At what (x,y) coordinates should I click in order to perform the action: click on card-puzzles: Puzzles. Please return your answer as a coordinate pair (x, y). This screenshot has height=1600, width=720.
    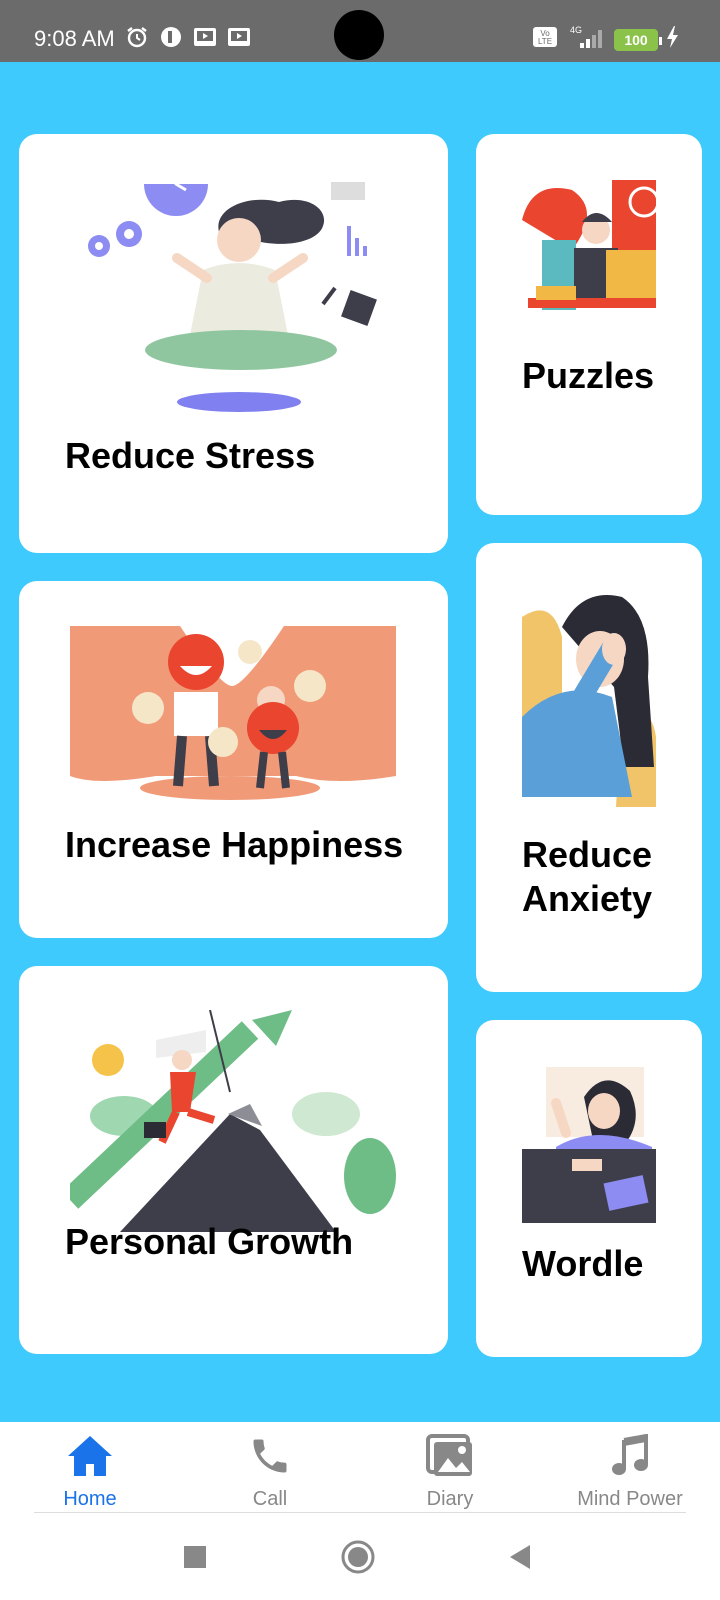
    Looking at the image, I should click on (589, 324).